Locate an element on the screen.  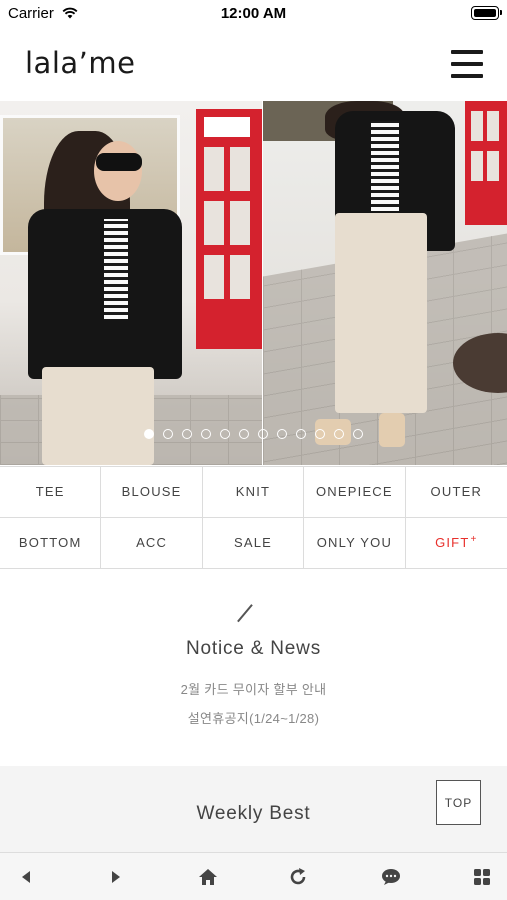
grid-icon is located at coordinates (482, 877).